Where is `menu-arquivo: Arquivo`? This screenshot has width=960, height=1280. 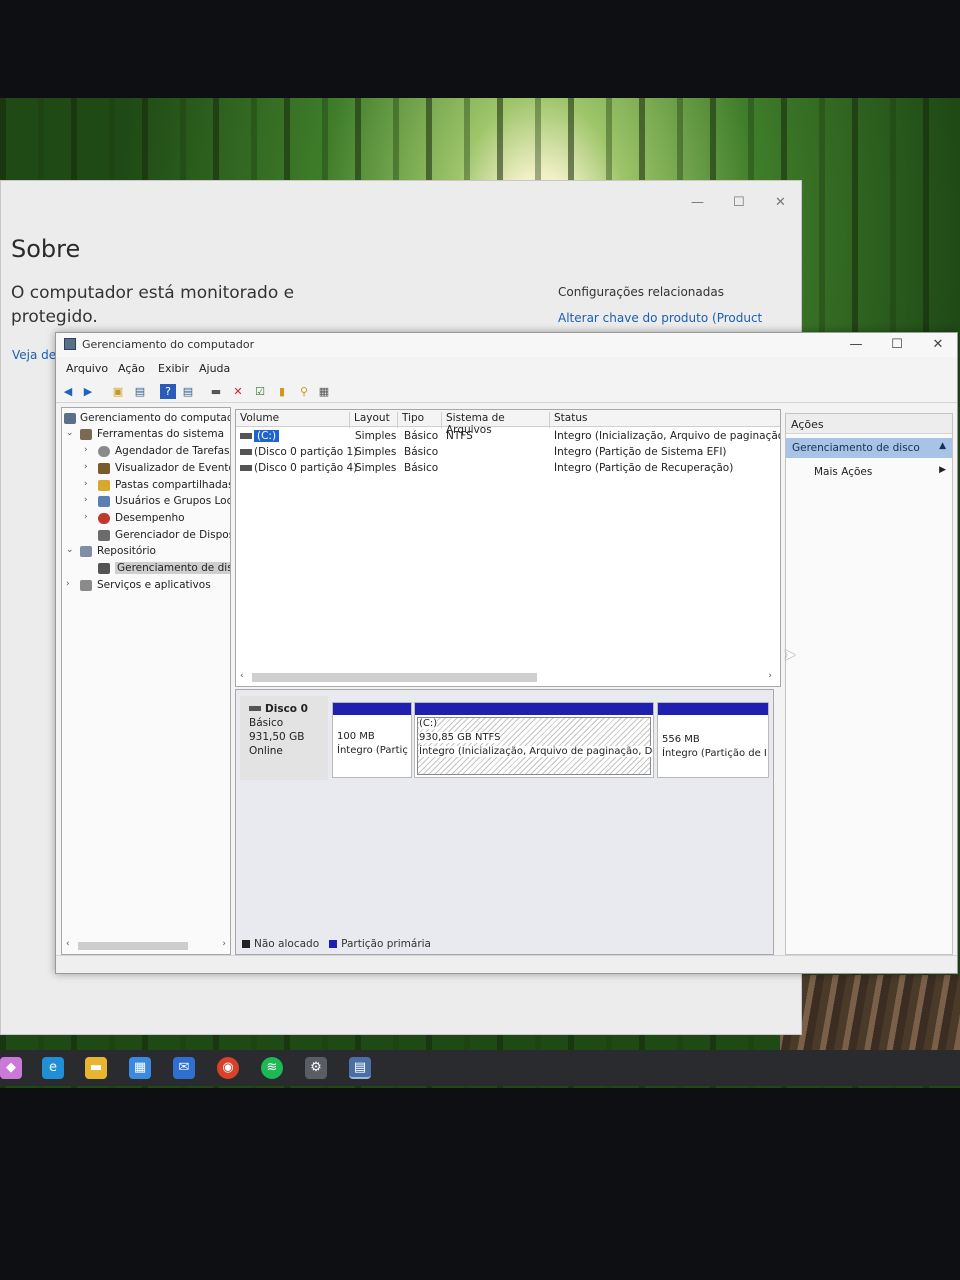
menu-arquivo: Arquivo is located at coordinates (87, 368).